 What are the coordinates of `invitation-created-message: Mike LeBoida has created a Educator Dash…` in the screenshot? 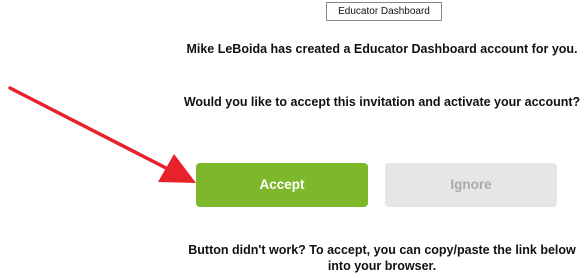 It's located at (382, 49).